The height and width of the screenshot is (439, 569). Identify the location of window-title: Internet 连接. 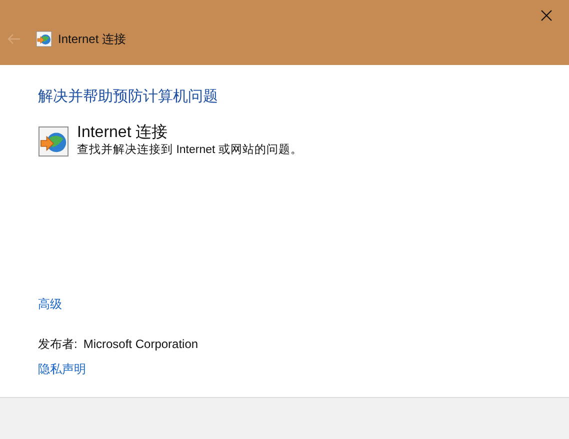
(92, 39).